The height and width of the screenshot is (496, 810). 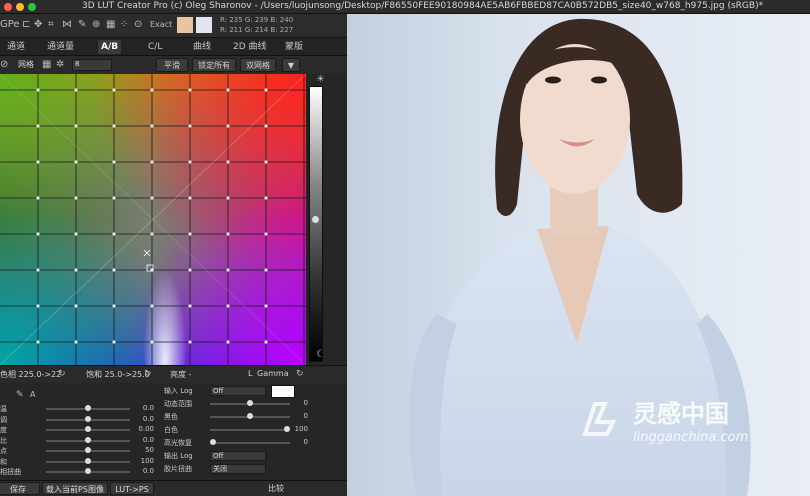 What do you see at coordinates (92, 65) in the screenshot?
I see `grid-size-select: 8` at bounding box center [92, 65].